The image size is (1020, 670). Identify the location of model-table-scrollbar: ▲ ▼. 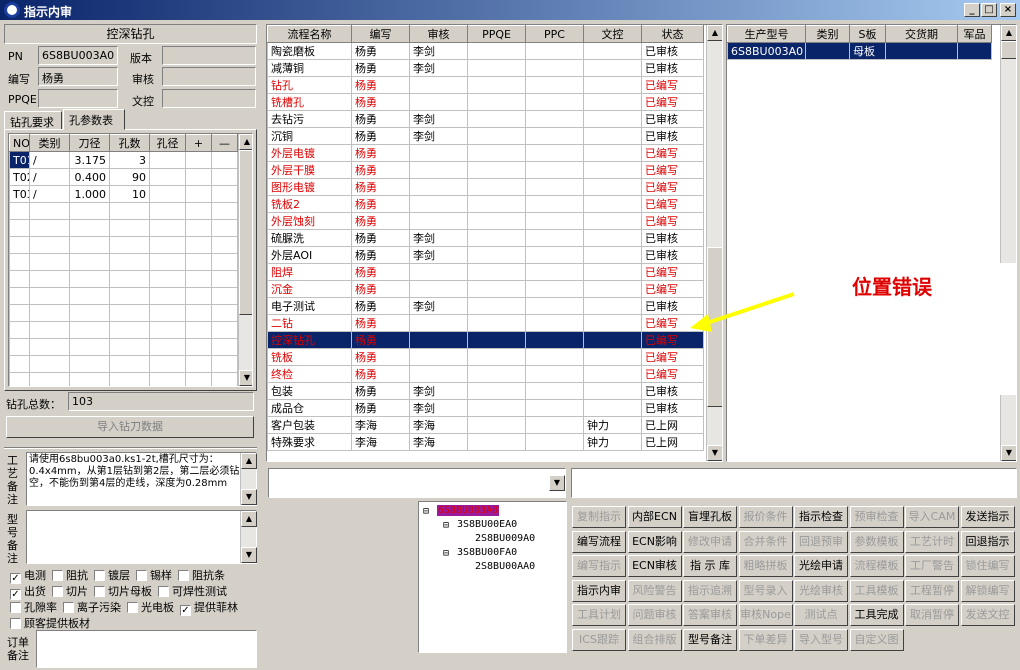
(1008, 243).